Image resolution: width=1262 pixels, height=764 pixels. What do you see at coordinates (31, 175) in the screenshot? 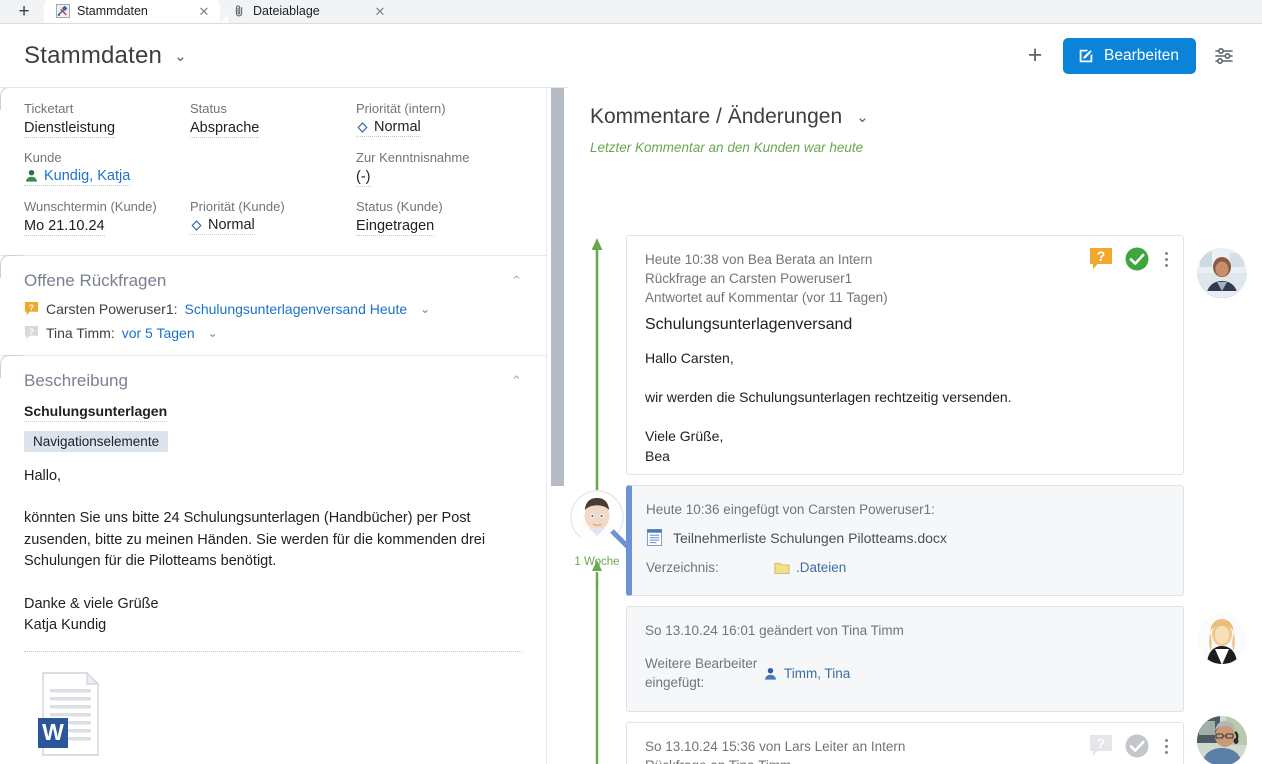
I see `person-icon` at bounding box center [31, 175].